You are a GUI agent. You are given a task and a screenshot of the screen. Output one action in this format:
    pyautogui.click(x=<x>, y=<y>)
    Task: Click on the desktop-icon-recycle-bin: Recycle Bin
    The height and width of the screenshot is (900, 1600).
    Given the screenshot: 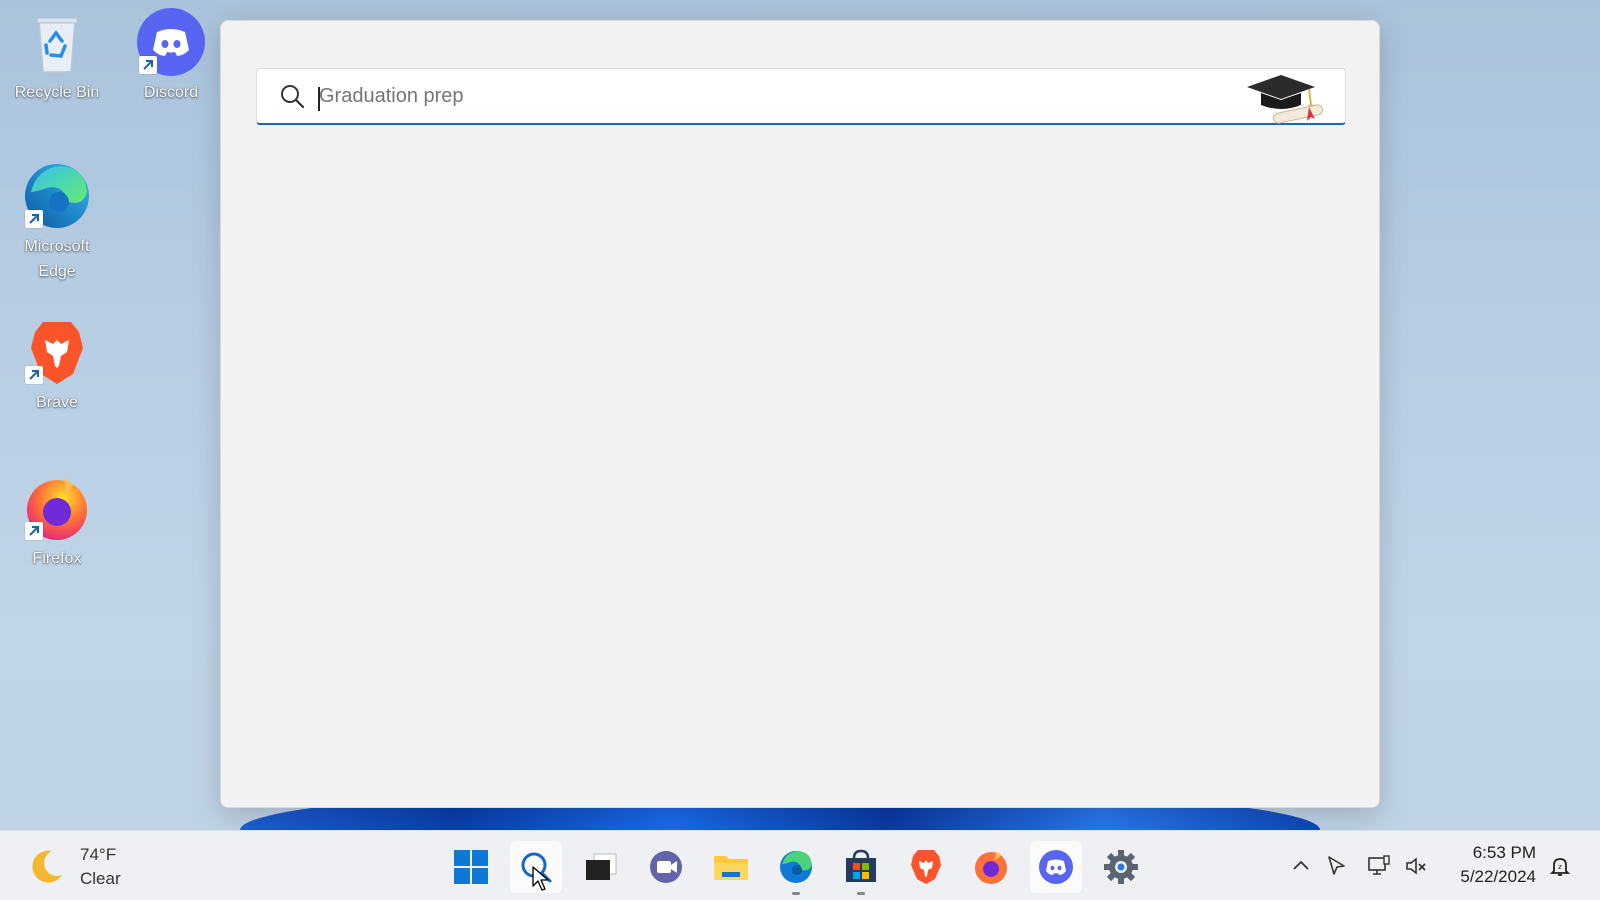 What is the action you would take?
    pyautogui.click(x=57, y=56)
    